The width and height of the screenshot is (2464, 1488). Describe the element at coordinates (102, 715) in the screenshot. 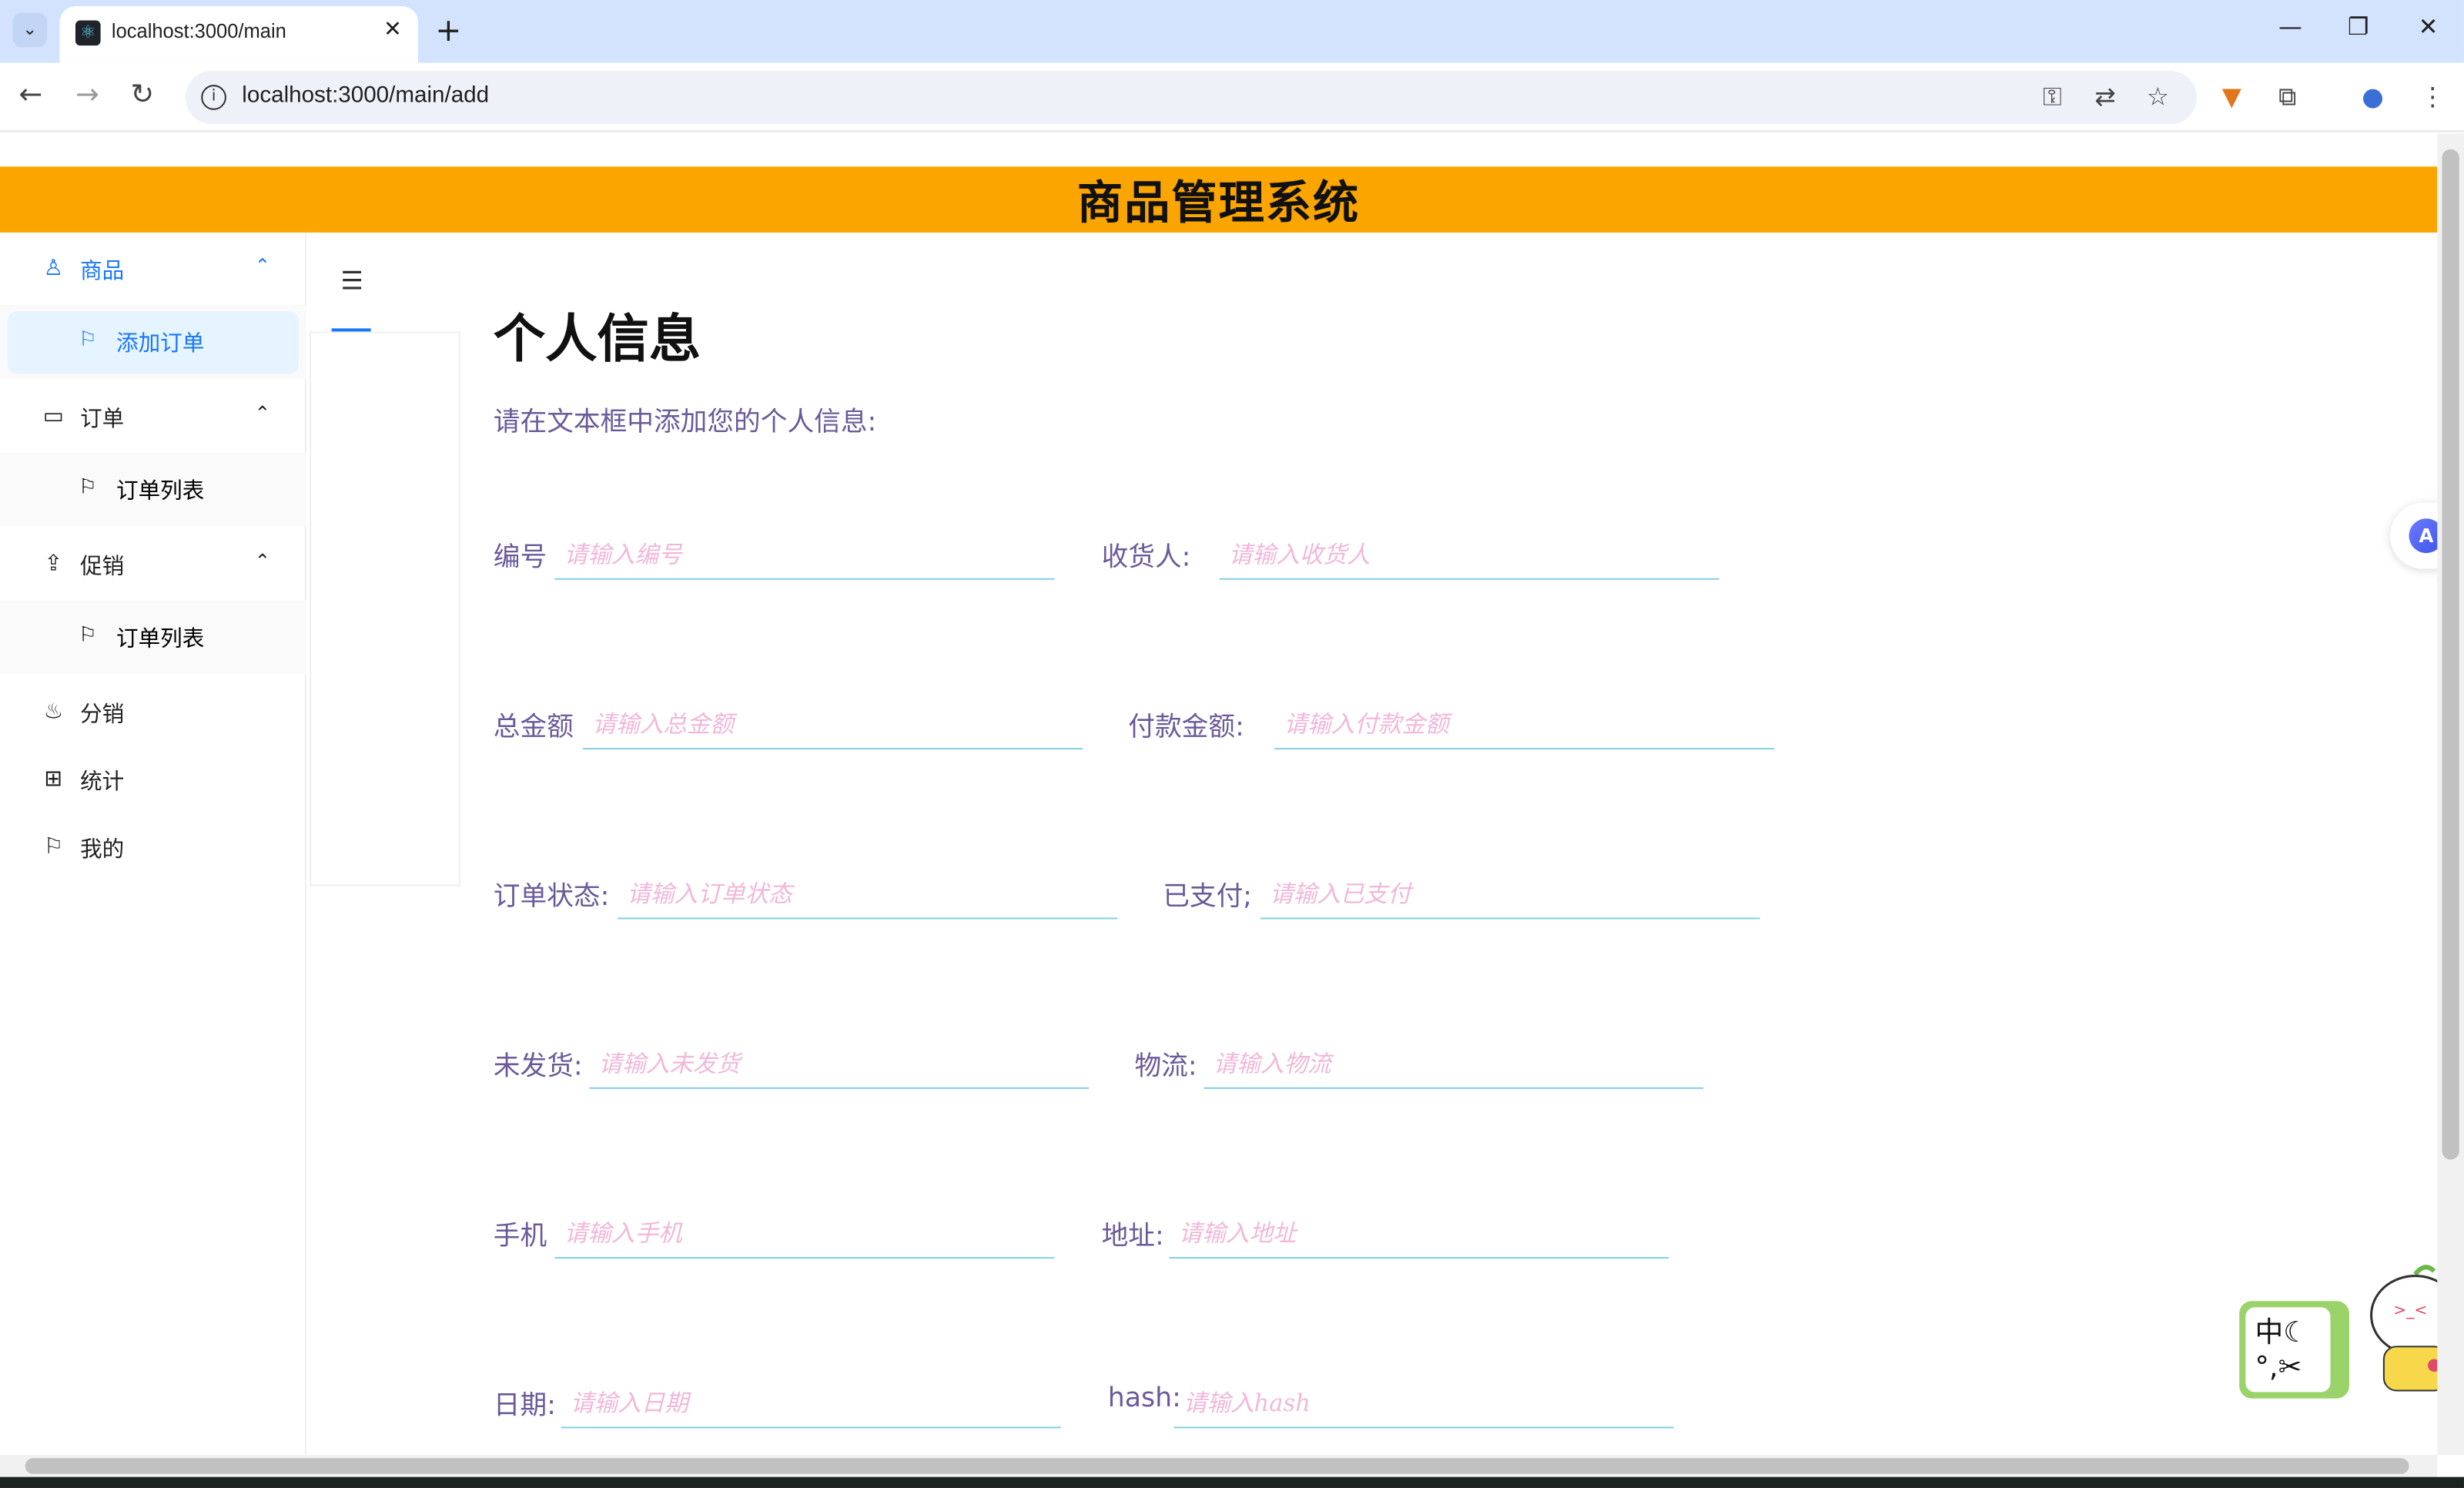

I see `sidebar-item-label: 分销` at that location.